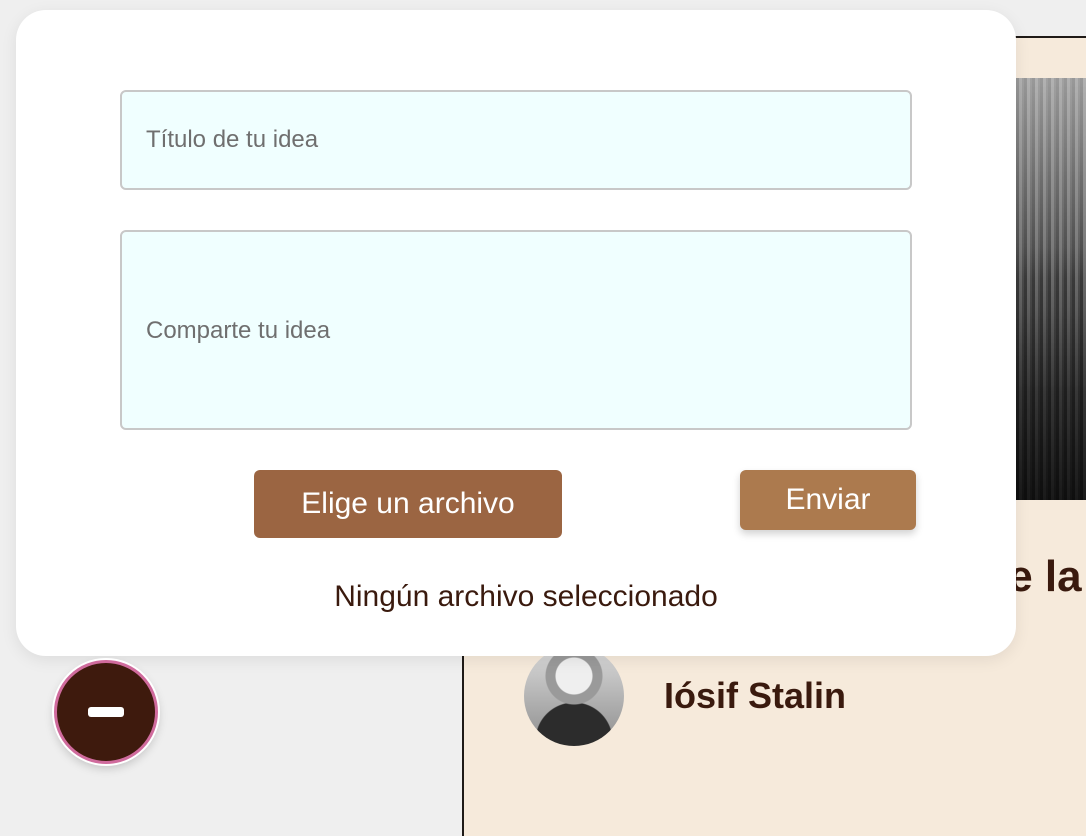 This screenshot has height=836, width=1086. I want to click on send-button: Enviar, so click(828, 500).